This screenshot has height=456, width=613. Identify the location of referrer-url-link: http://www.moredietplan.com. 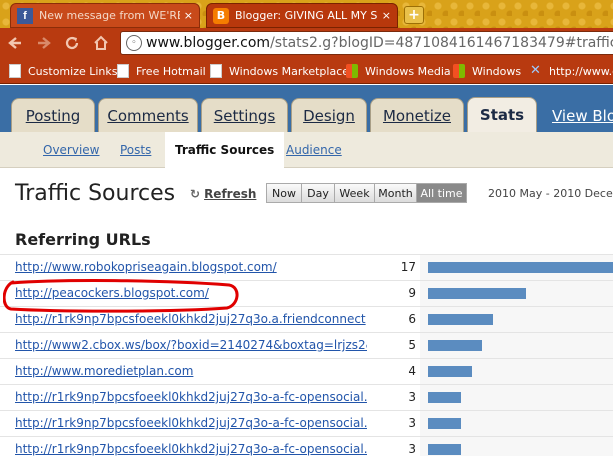
(191, 371).